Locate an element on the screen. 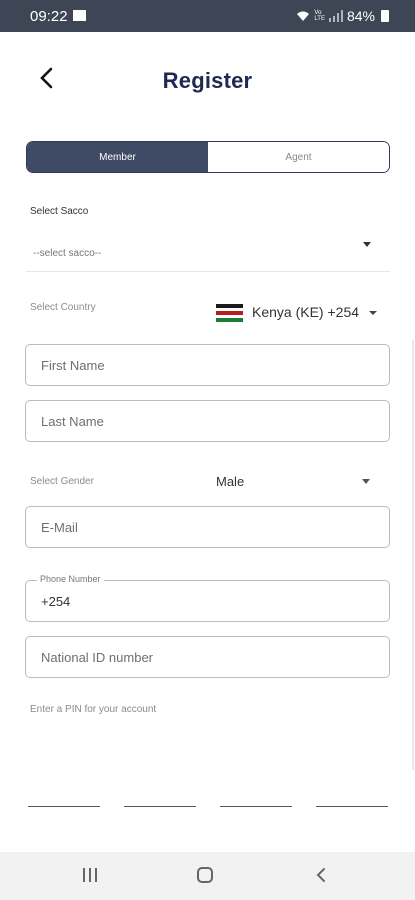 The width and height of the screenshot is (415, 900). scrollbar is located at coordinates (413, 555).